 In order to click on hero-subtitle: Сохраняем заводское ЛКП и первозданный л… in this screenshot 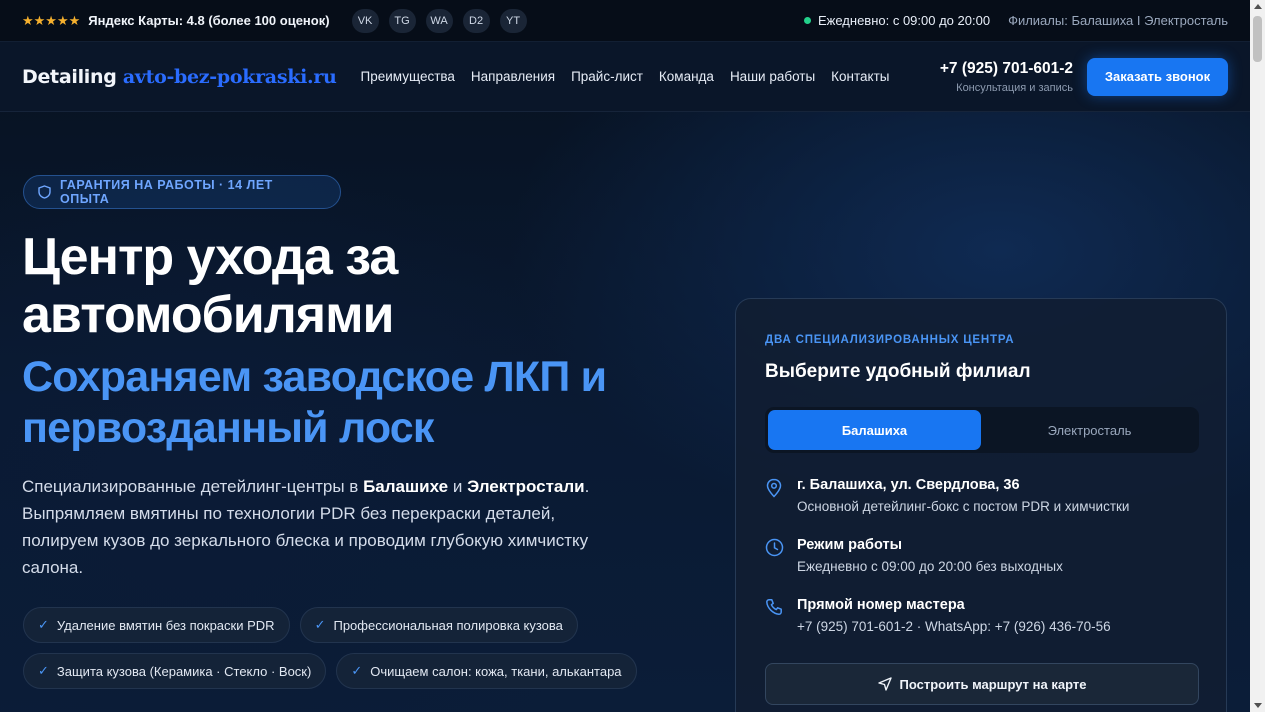, I will do `click(314, 402)`.